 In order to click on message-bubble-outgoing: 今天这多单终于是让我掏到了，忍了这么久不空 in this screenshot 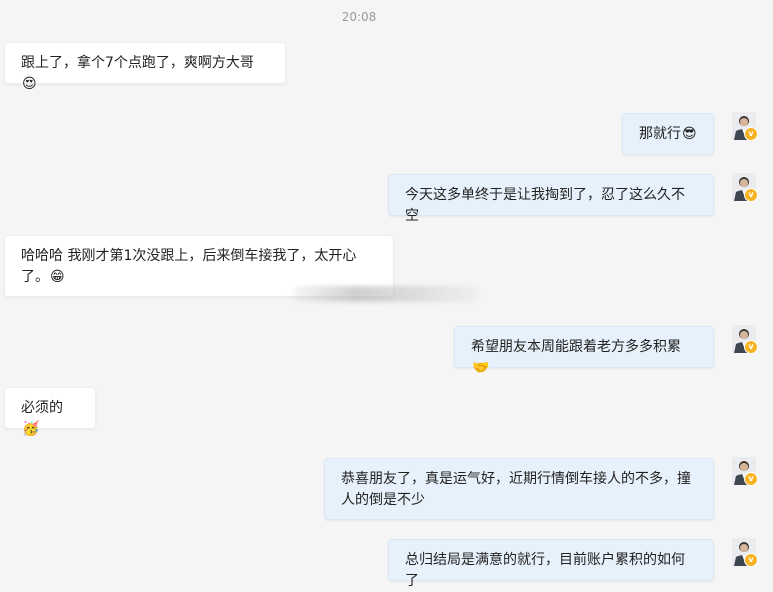, I will do `click(551, 199)`.